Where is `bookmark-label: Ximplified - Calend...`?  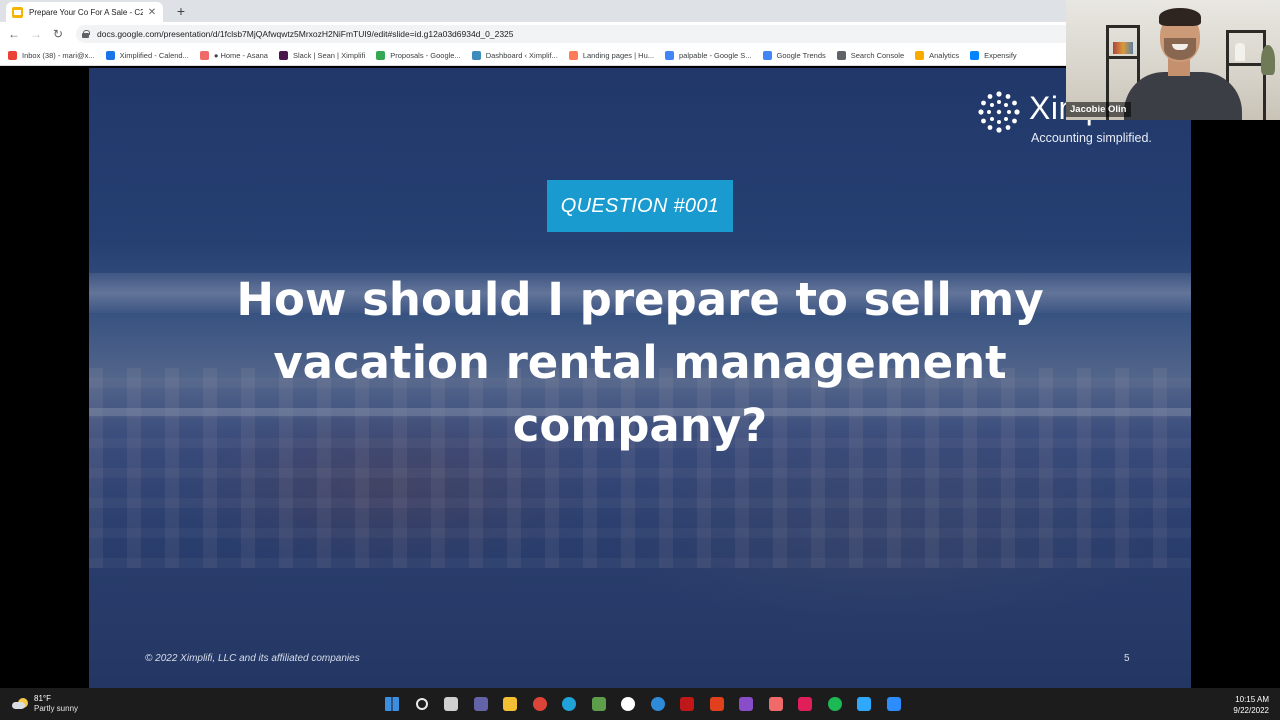
bookmark-label: Ximplified - Calend... is located at coordinates (154, 55).